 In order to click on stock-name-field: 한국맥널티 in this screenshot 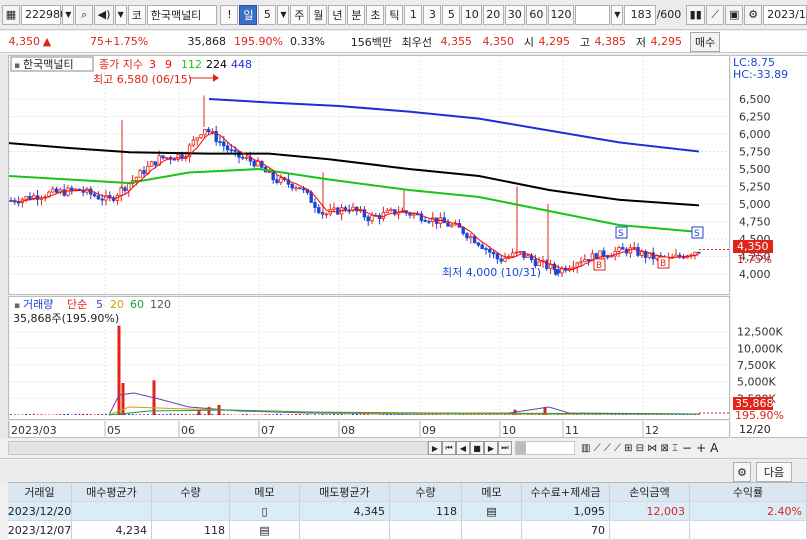, I will do `click(182, 14)`.